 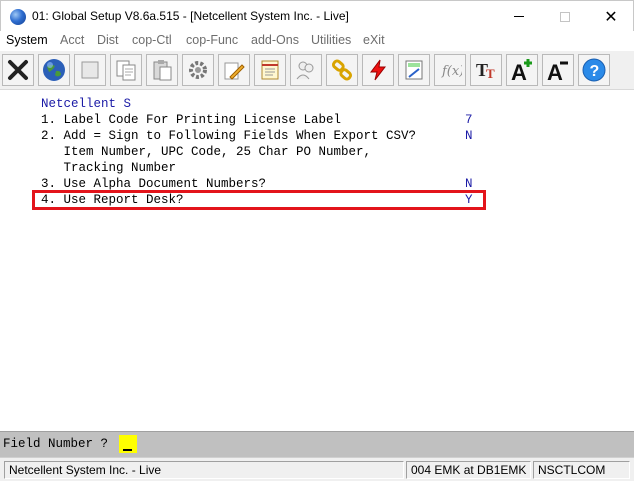 I want to click on notepad-button, so click(x=270, y=70).